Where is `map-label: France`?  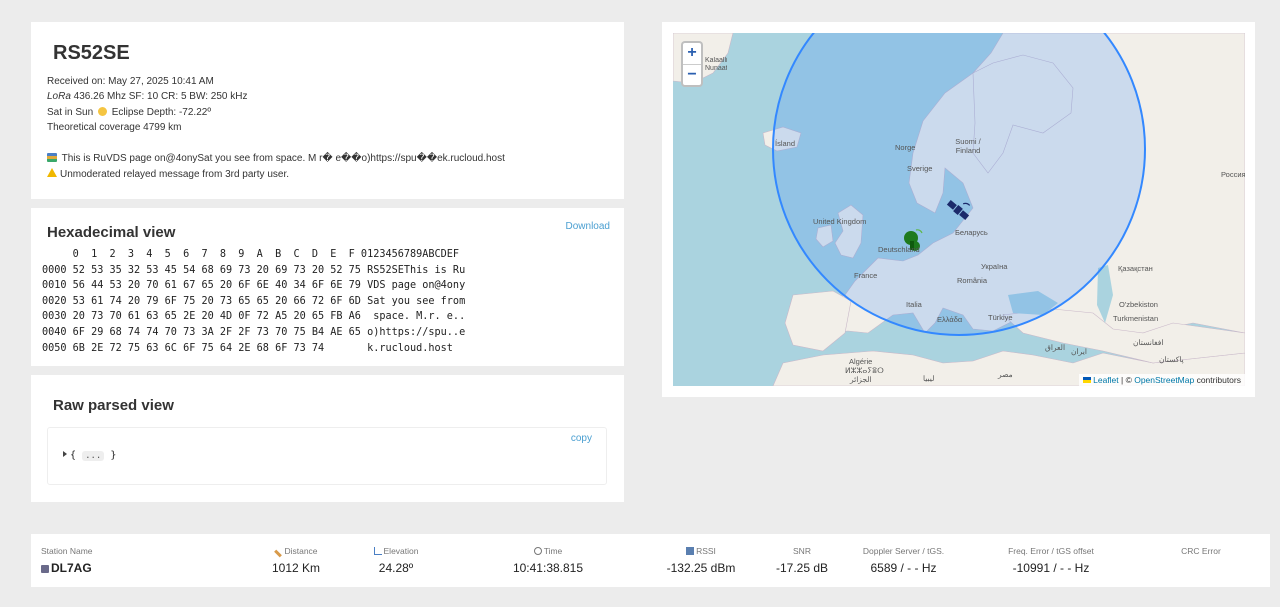 map-label: France is located at coordinates (866, 275).